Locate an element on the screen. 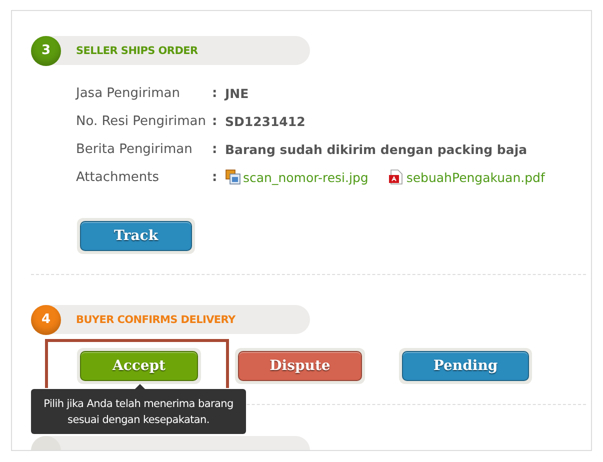 The height and width of the screenshot is (462, 603). field-value: SD1231412 is located at coordinates (265, 121).